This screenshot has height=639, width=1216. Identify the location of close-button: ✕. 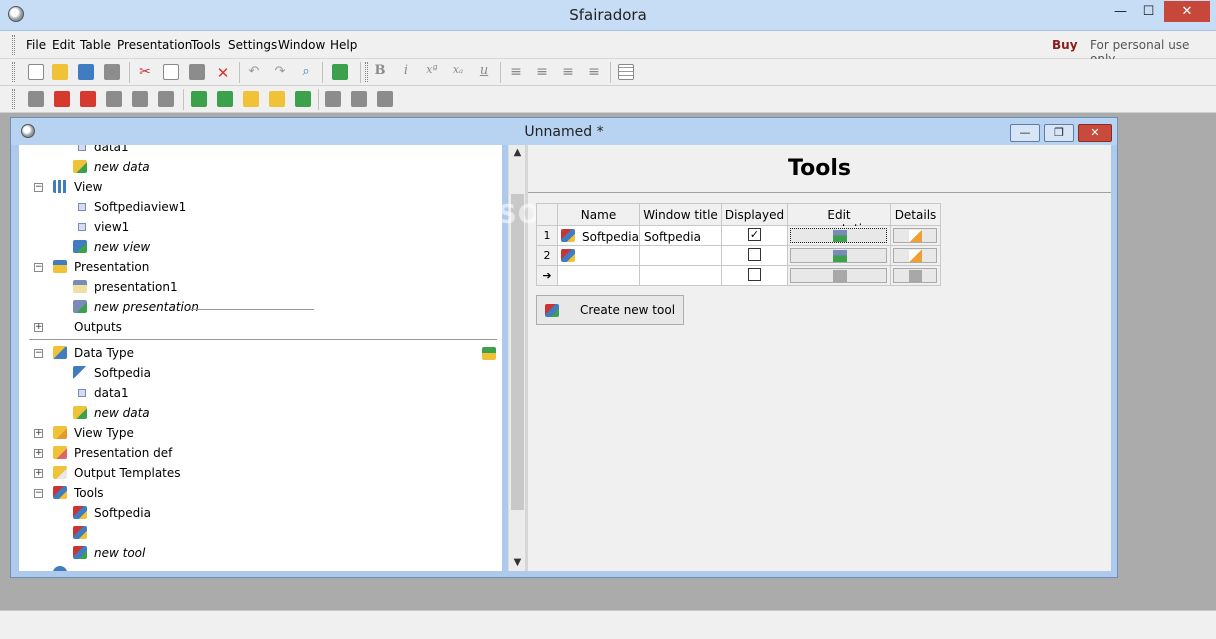
(1187, 11).